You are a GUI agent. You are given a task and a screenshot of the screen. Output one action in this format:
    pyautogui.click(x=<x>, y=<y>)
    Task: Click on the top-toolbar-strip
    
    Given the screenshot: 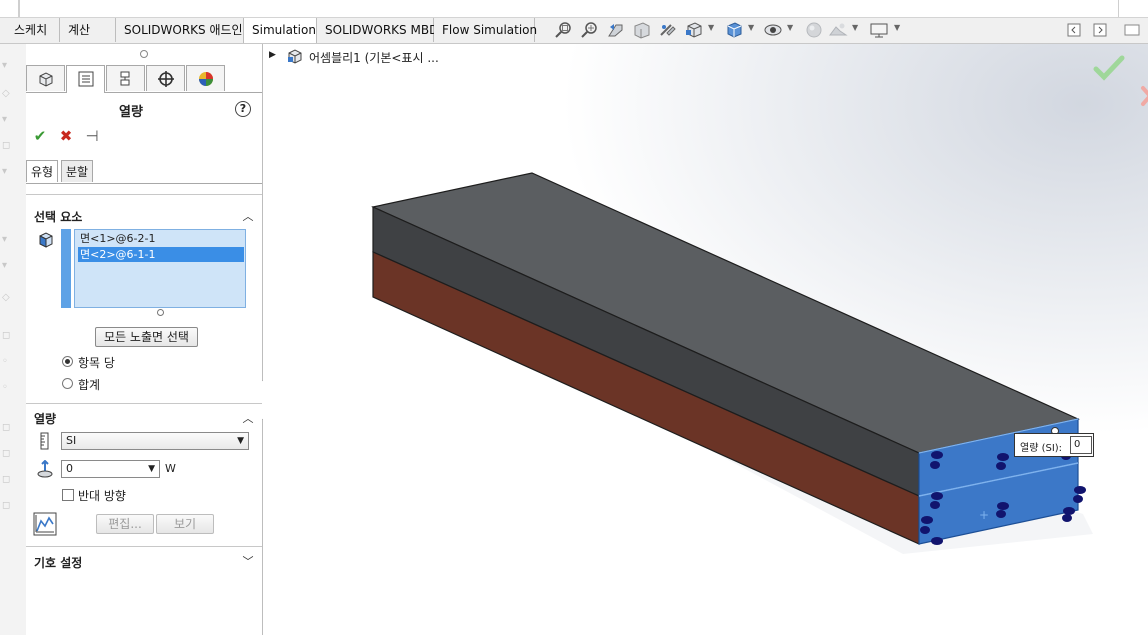 What is the action you would take?
    pyautogui.click(x=574, y=9)
    